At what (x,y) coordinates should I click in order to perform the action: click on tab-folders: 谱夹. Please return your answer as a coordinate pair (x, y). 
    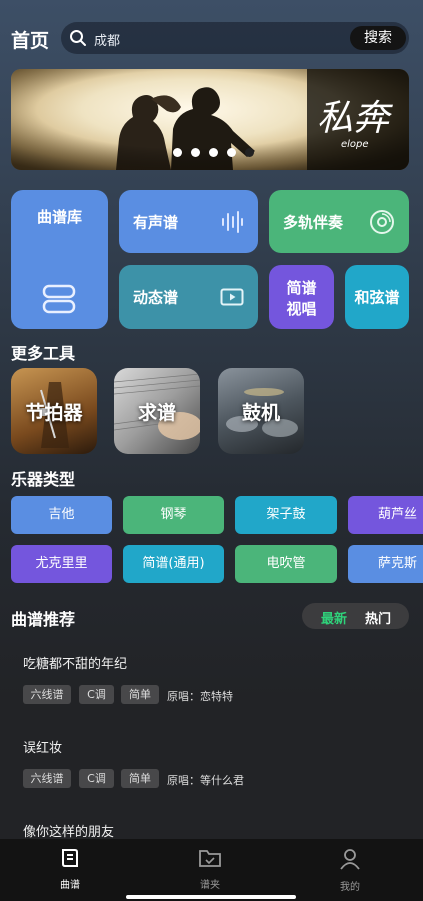
    Looking at the image, I should click on (210, 869).